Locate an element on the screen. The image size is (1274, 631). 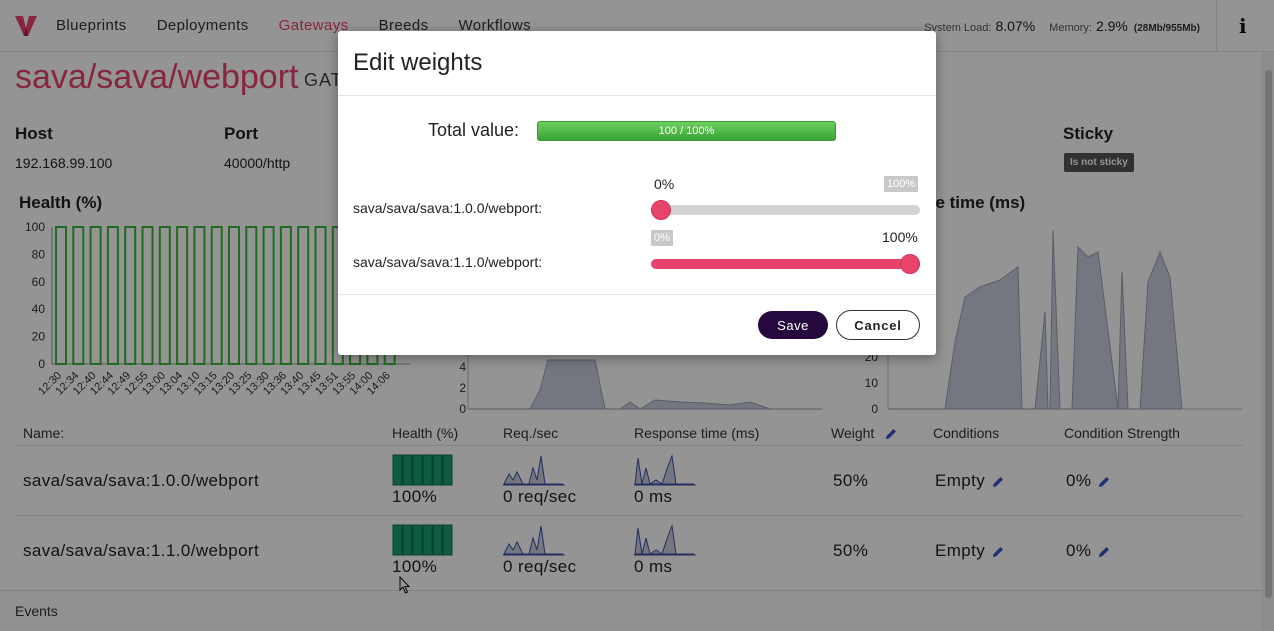
total-value-label: Total value: is located at coordinates (474, 130).